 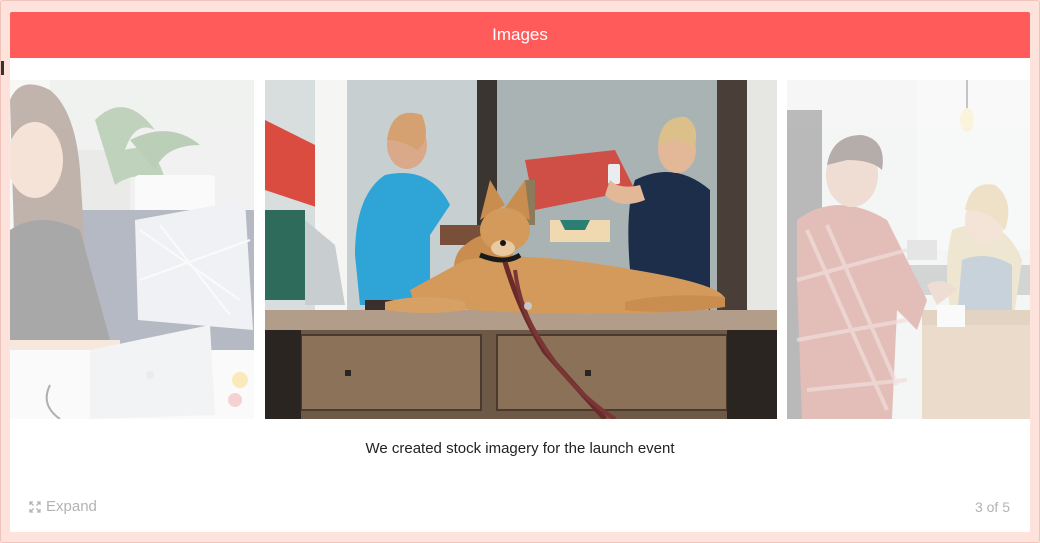 I want to click on gallery-title: Images, so click(x=520, y=34).